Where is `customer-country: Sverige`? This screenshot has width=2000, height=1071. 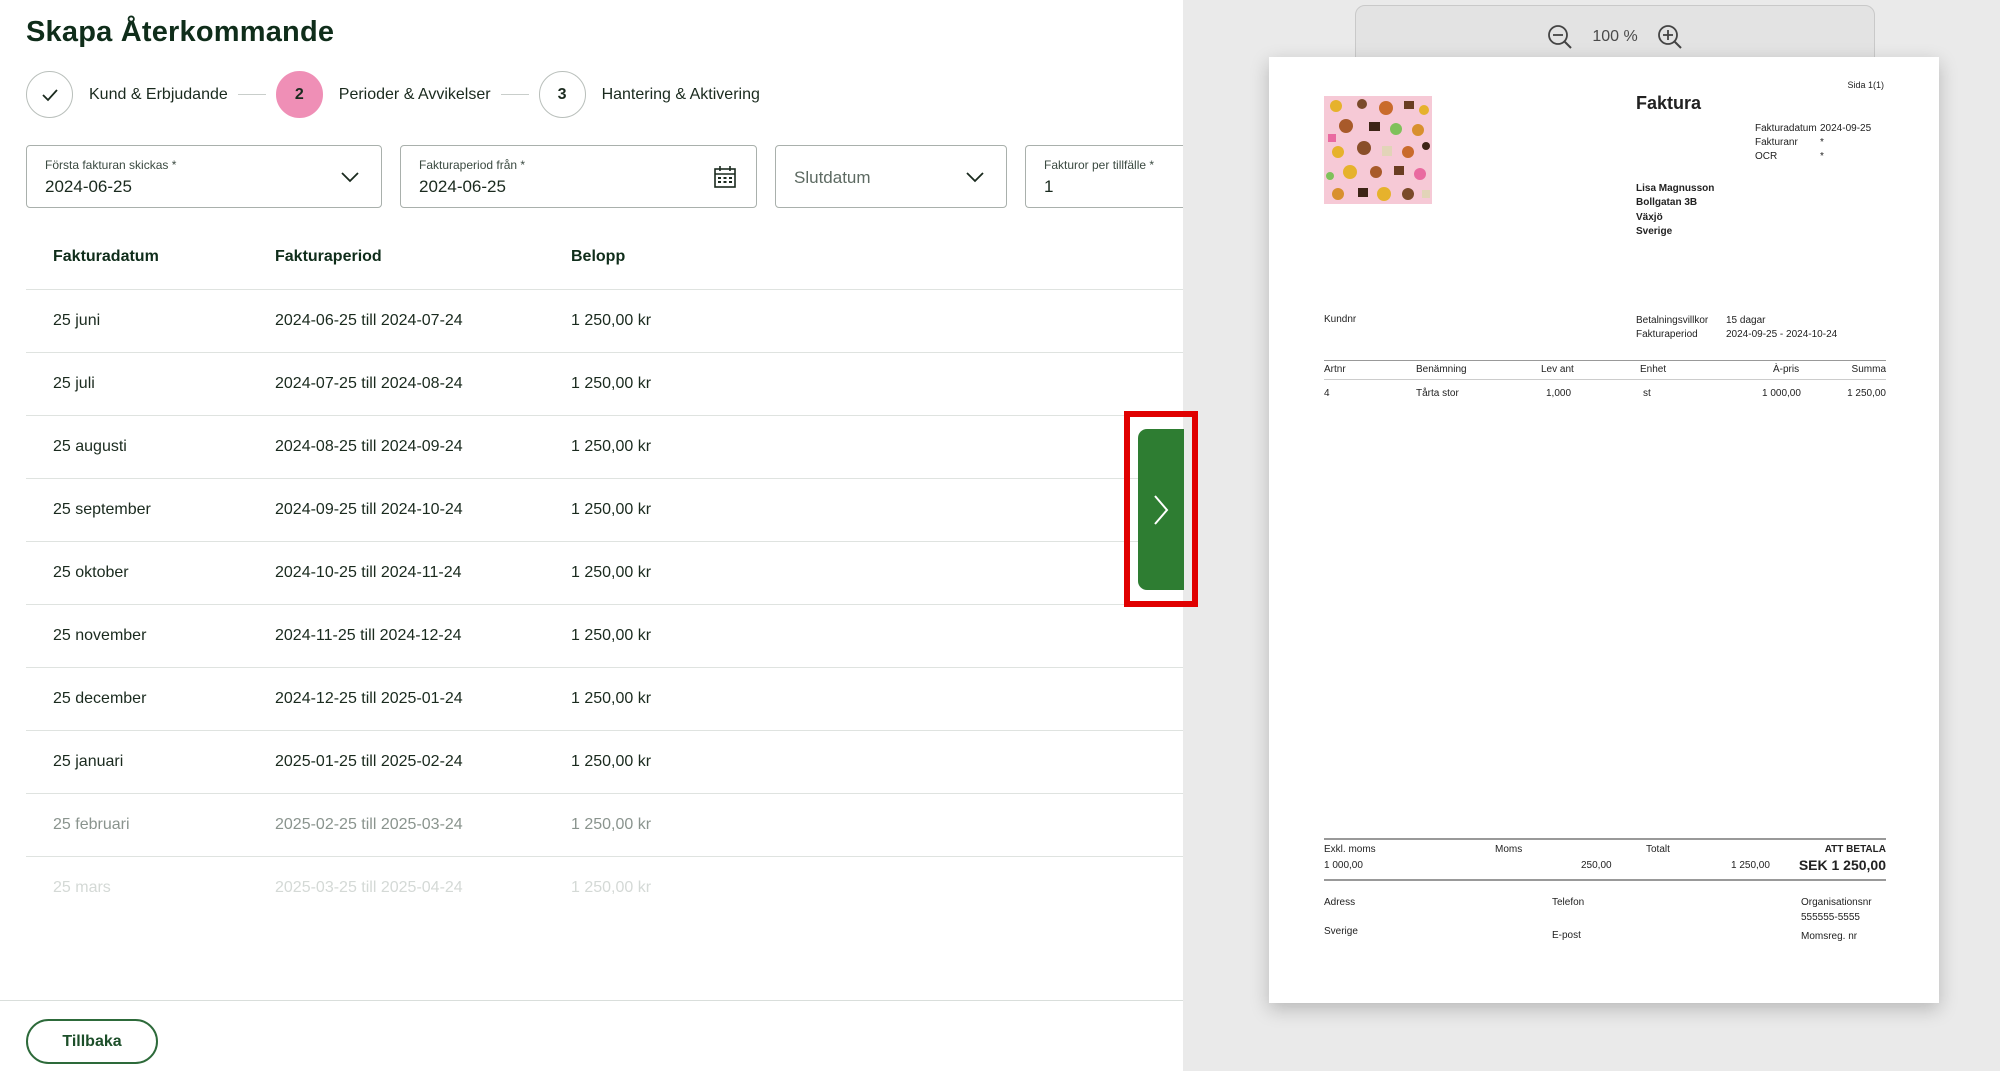
customer-country: Sverige is located at coordinates (1654, 231).